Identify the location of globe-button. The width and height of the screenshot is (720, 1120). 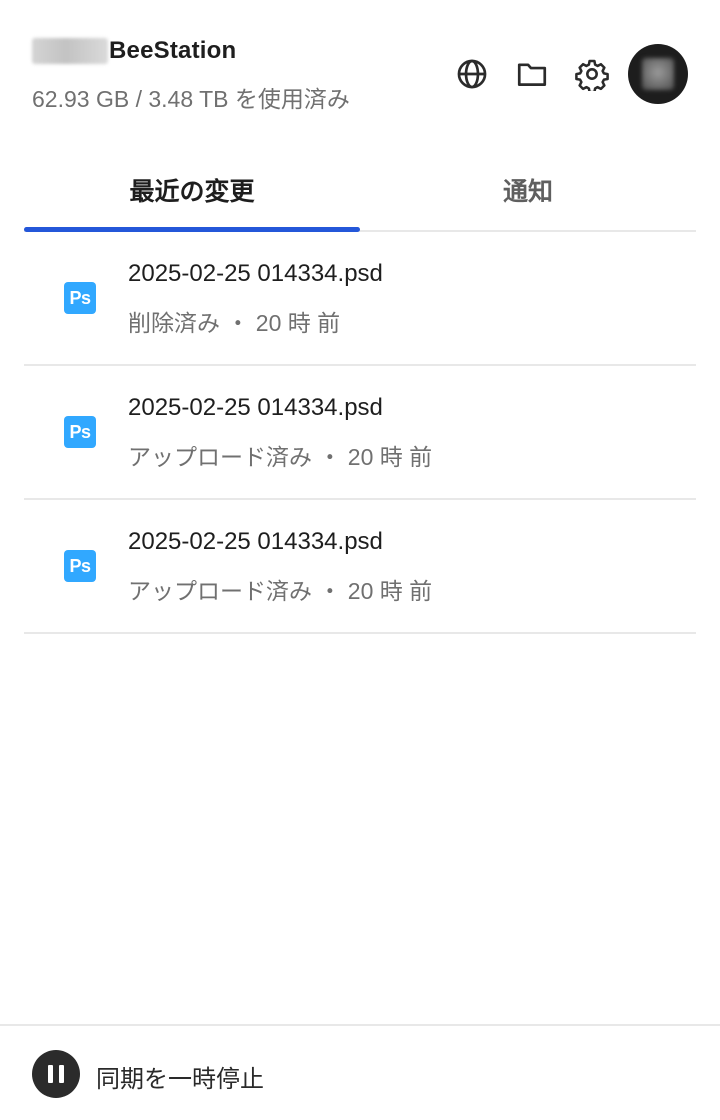
(472, 74).